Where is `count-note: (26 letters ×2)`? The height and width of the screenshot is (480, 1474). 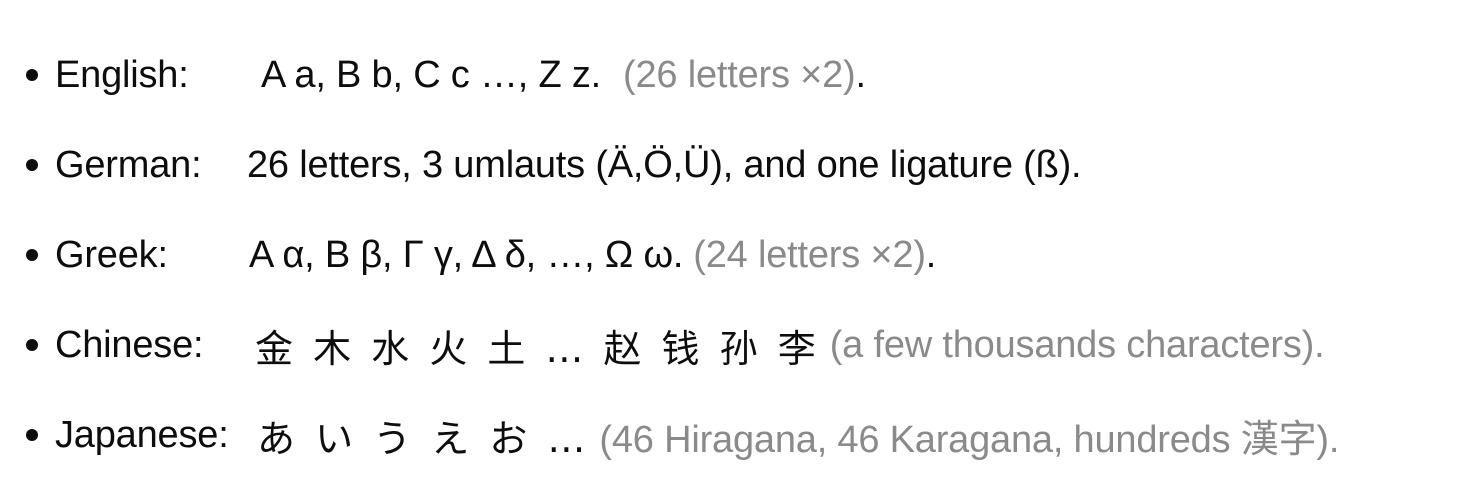
count-note: (26 letters ×2) is located at coordinates (739, 74).